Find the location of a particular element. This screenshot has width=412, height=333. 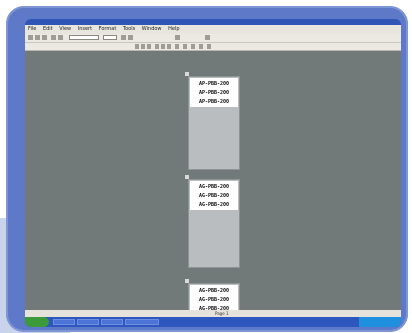

align-center-icon is located at coordinates (163, 46).